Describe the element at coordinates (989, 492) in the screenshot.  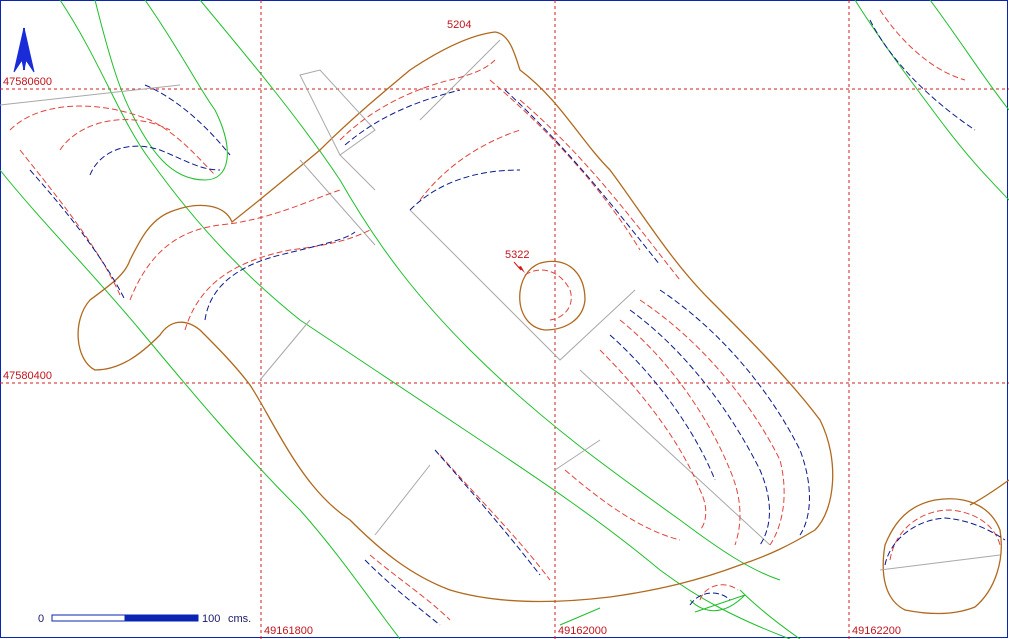
I see `boundary-east-edge` at that location.